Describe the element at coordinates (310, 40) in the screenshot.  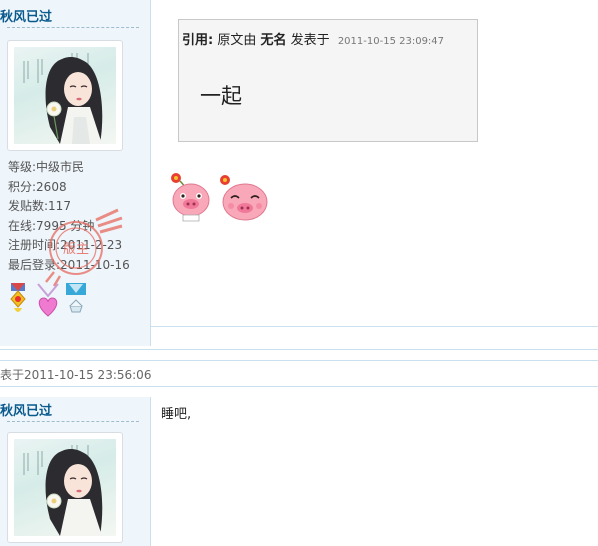
I see `quote-posted-label: 发表于` at that location.